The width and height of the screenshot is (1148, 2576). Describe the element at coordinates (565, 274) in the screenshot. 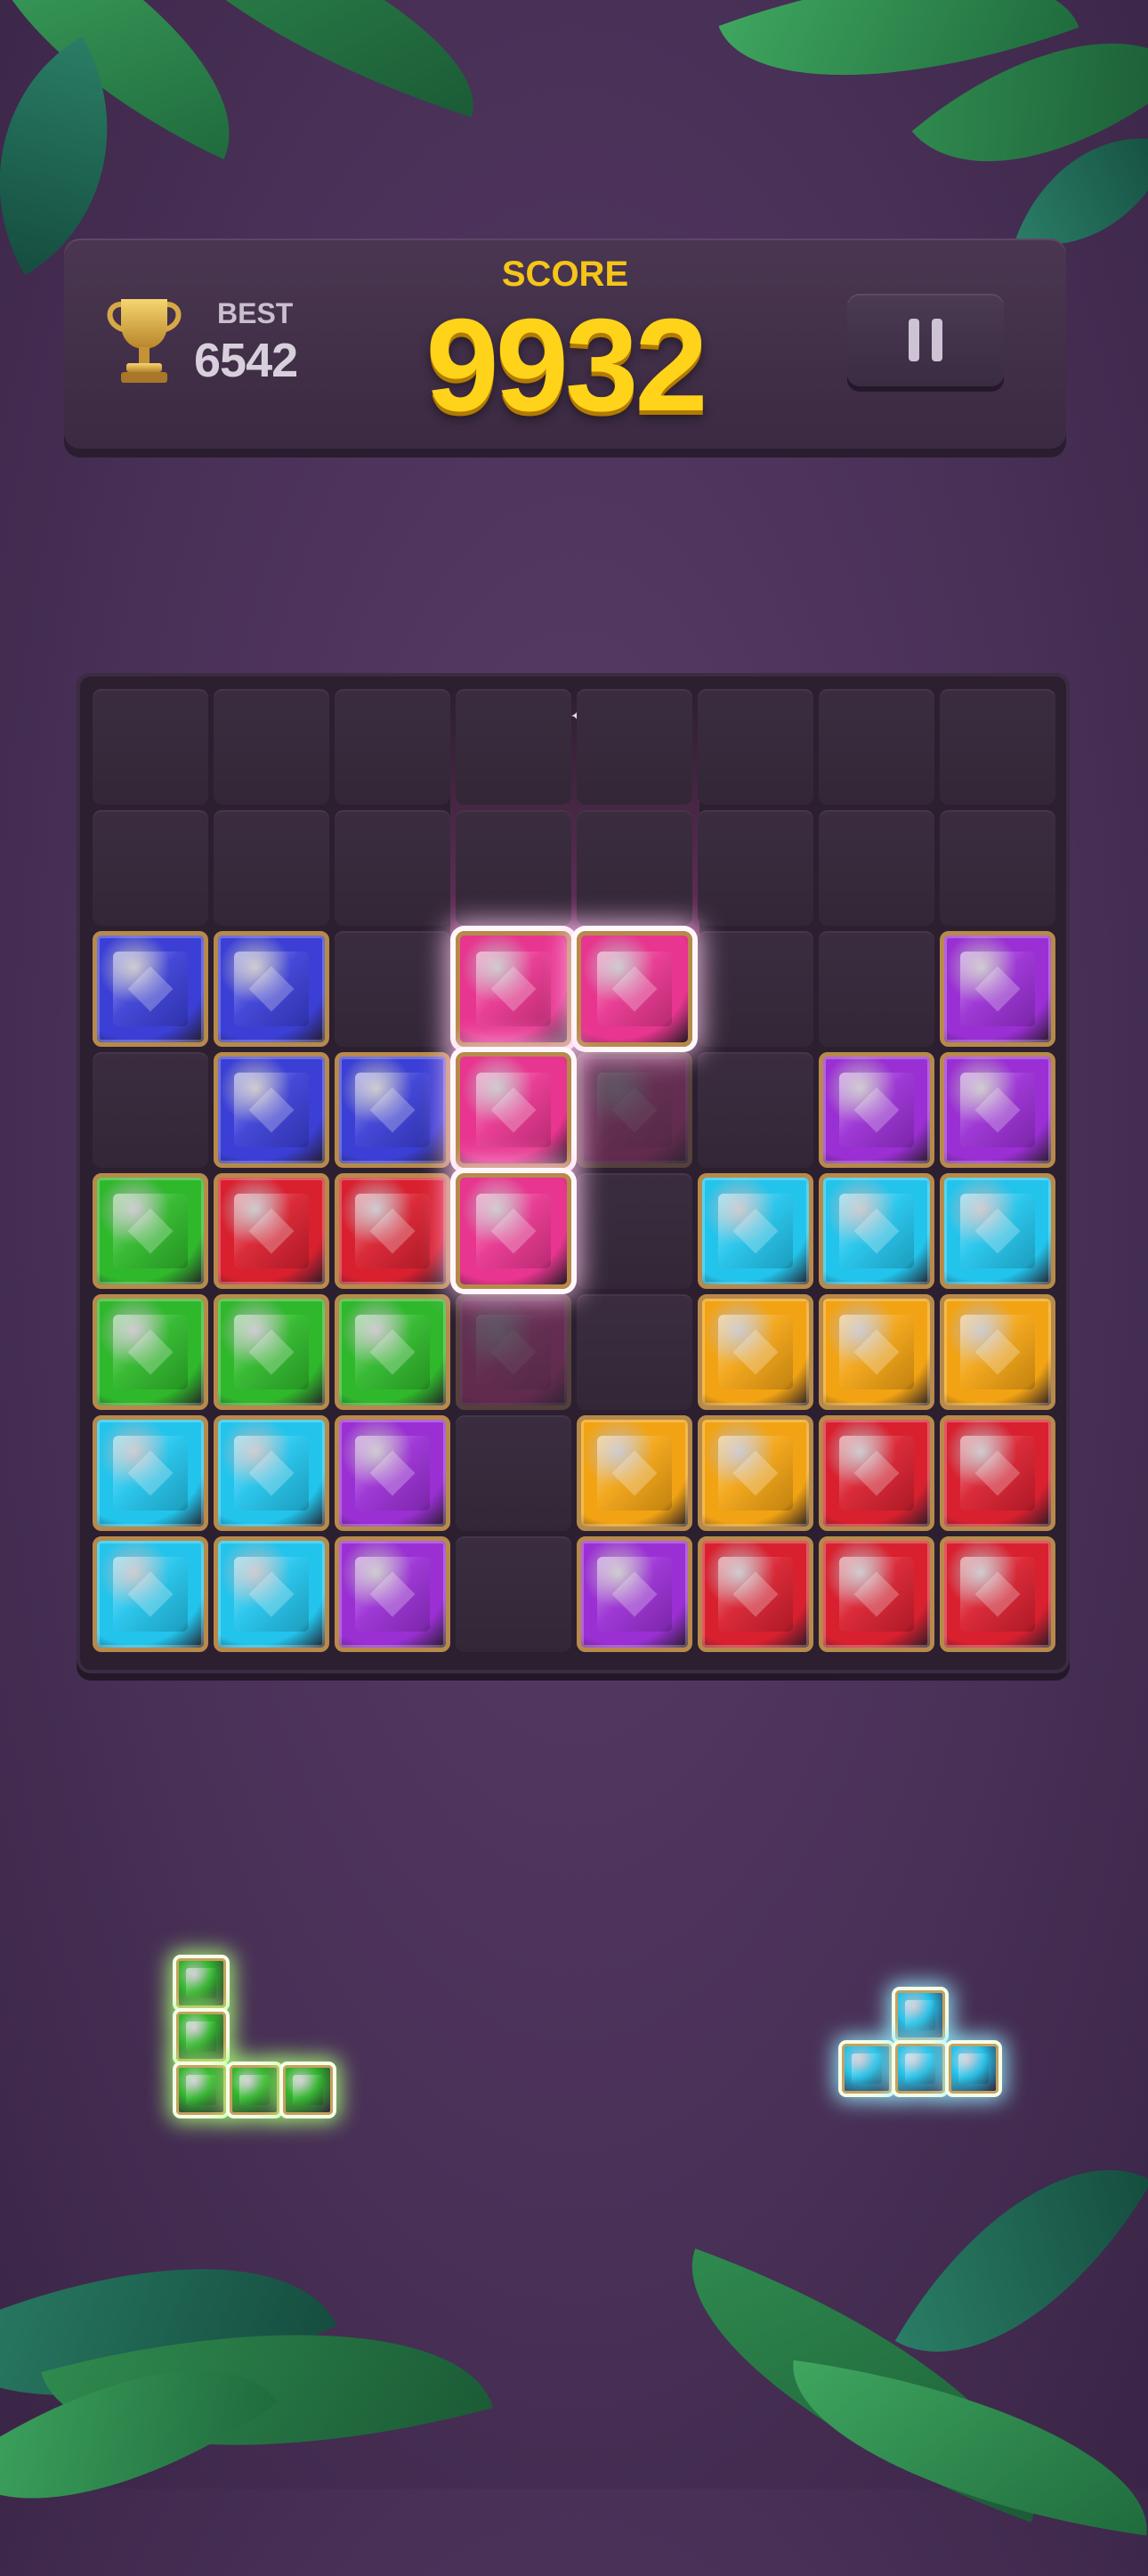

I see `score-label: SCORE` at that location.